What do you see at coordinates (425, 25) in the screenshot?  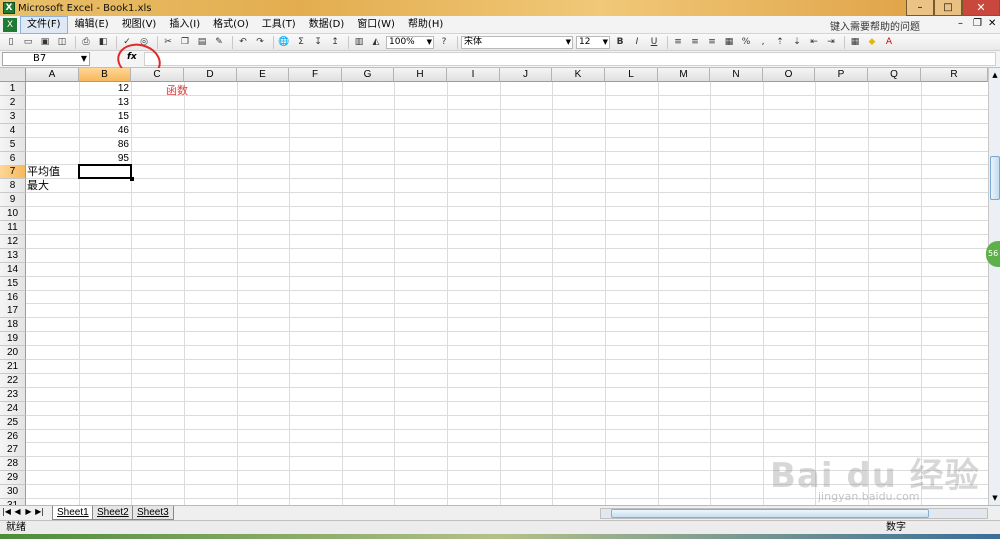 I see `menu-help: 帮助(H)` at bounding box center [425, 25].